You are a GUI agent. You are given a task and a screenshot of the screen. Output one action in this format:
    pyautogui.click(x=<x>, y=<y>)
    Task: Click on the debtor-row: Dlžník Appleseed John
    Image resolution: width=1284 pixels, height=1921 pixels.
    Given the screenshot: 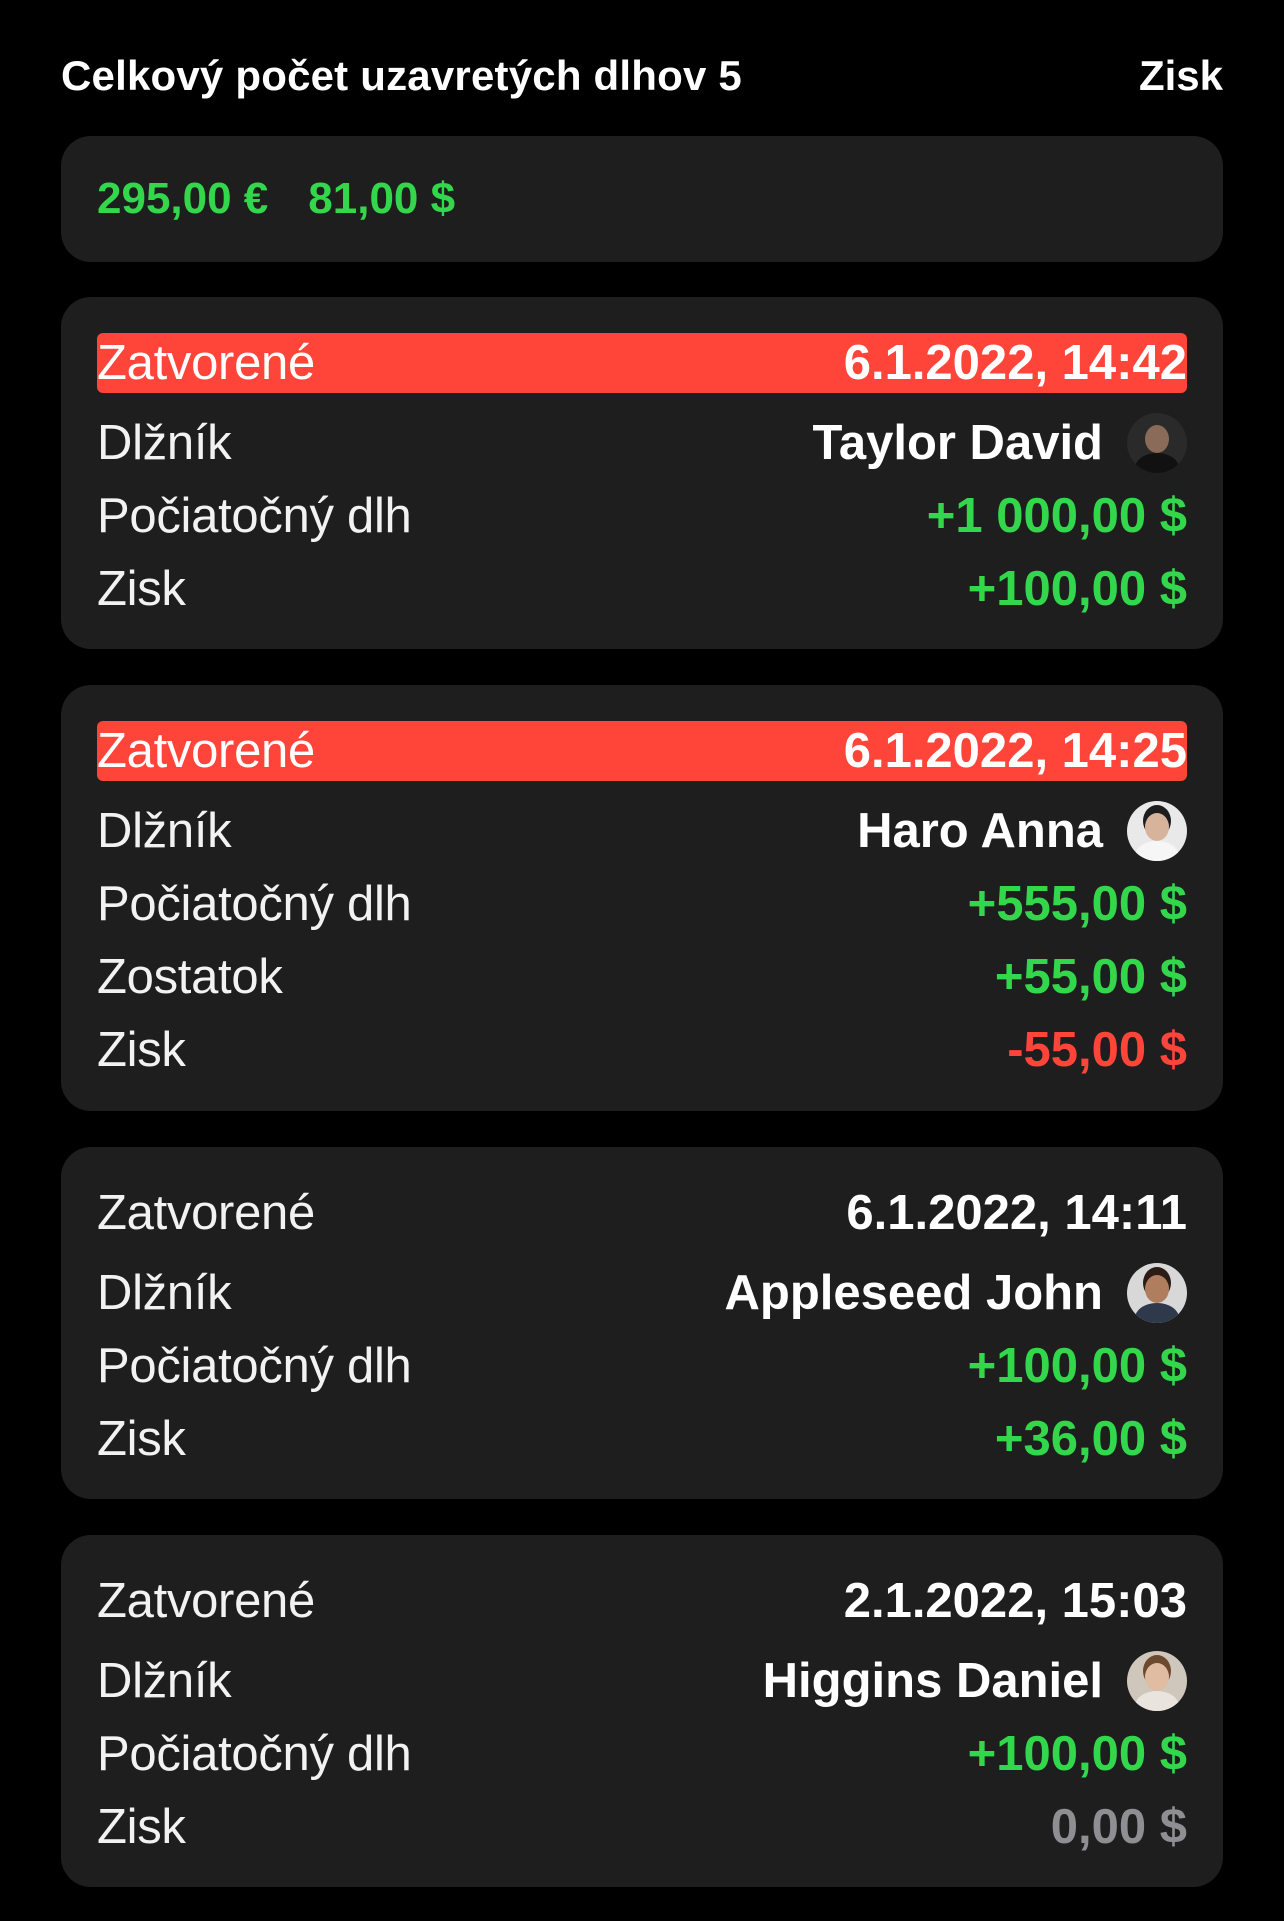 What is the action you would take?
    pyautogui.click(x=642, y=1292)
    